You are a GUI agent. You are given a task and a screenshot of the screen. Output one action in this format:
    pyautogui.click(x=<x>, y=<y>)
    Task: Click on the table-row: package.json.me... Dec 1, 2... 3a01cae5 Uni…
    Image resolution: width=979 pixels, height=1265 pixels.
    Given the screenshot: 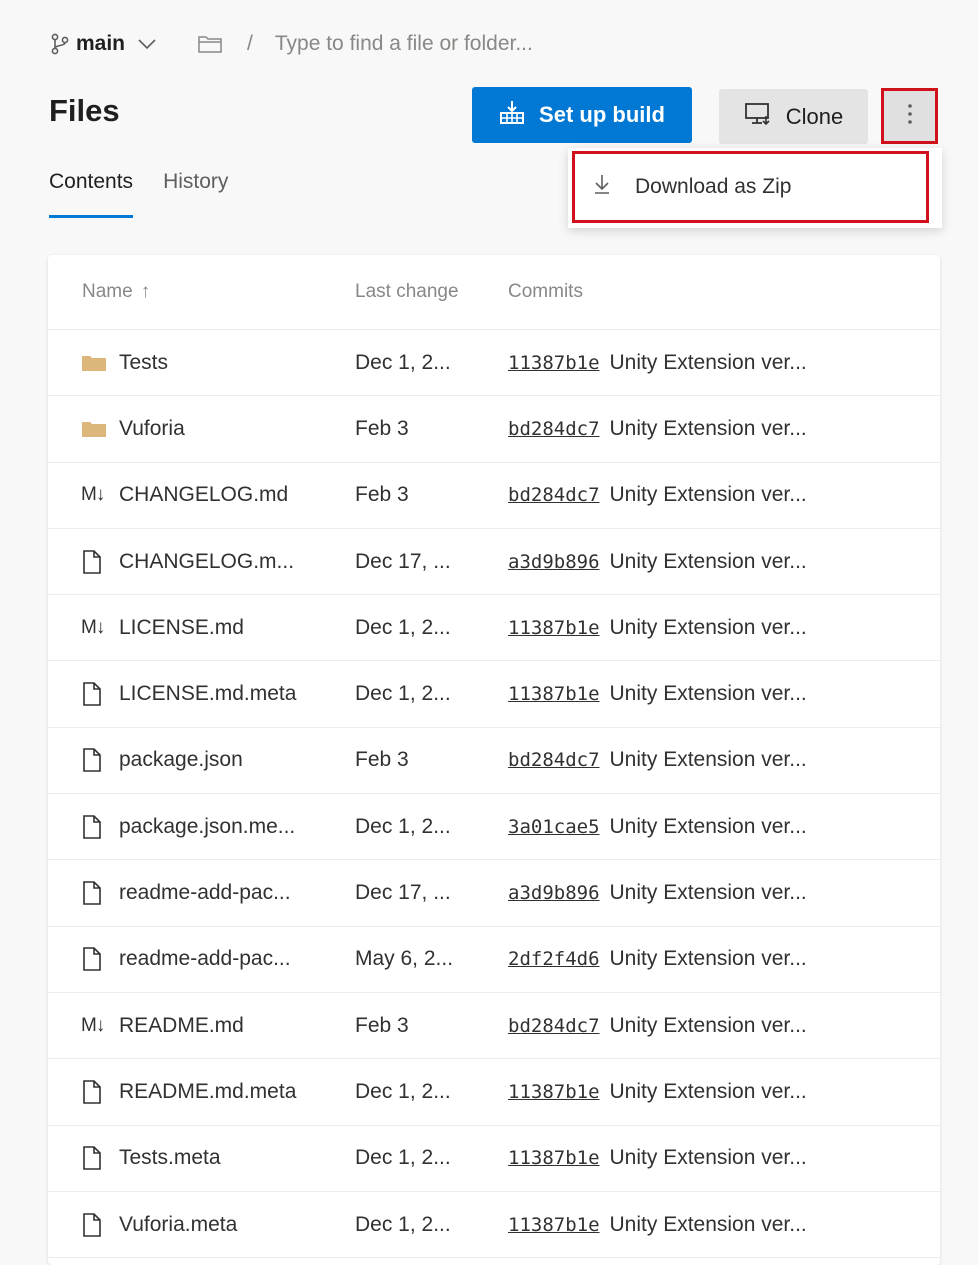 What is the action you would take?
    pyautogui.click(x=494, y=827)
    